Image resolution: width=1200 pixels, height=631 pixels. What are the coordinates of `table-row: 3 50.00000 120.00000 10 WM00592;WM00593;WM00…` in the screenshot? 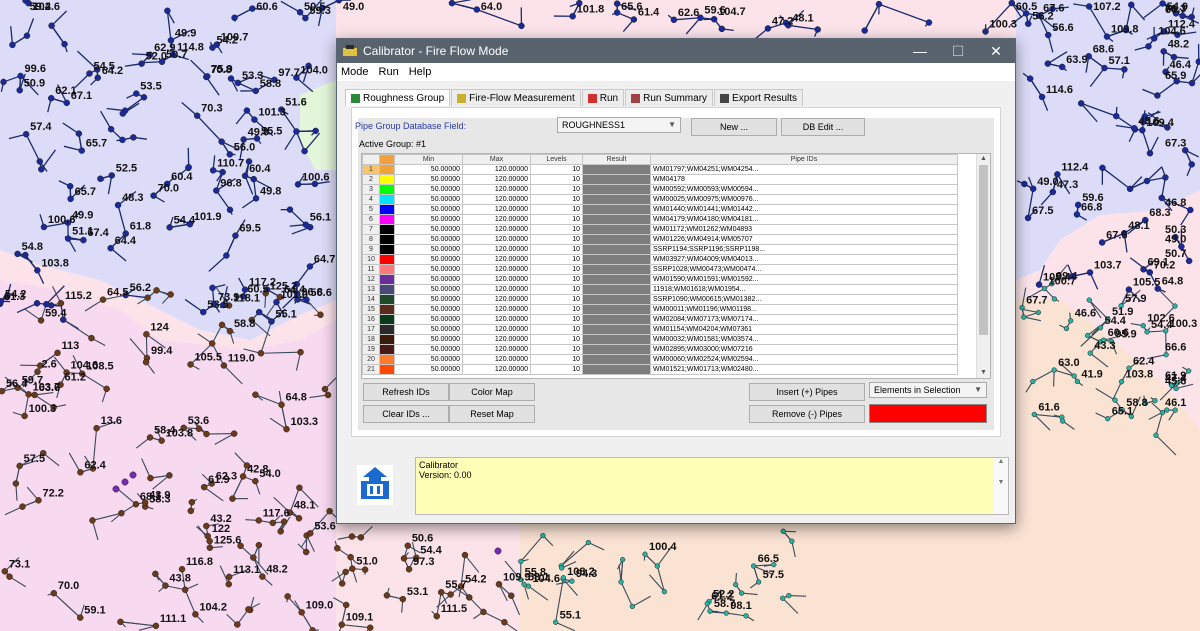 It's located at (660, 189).